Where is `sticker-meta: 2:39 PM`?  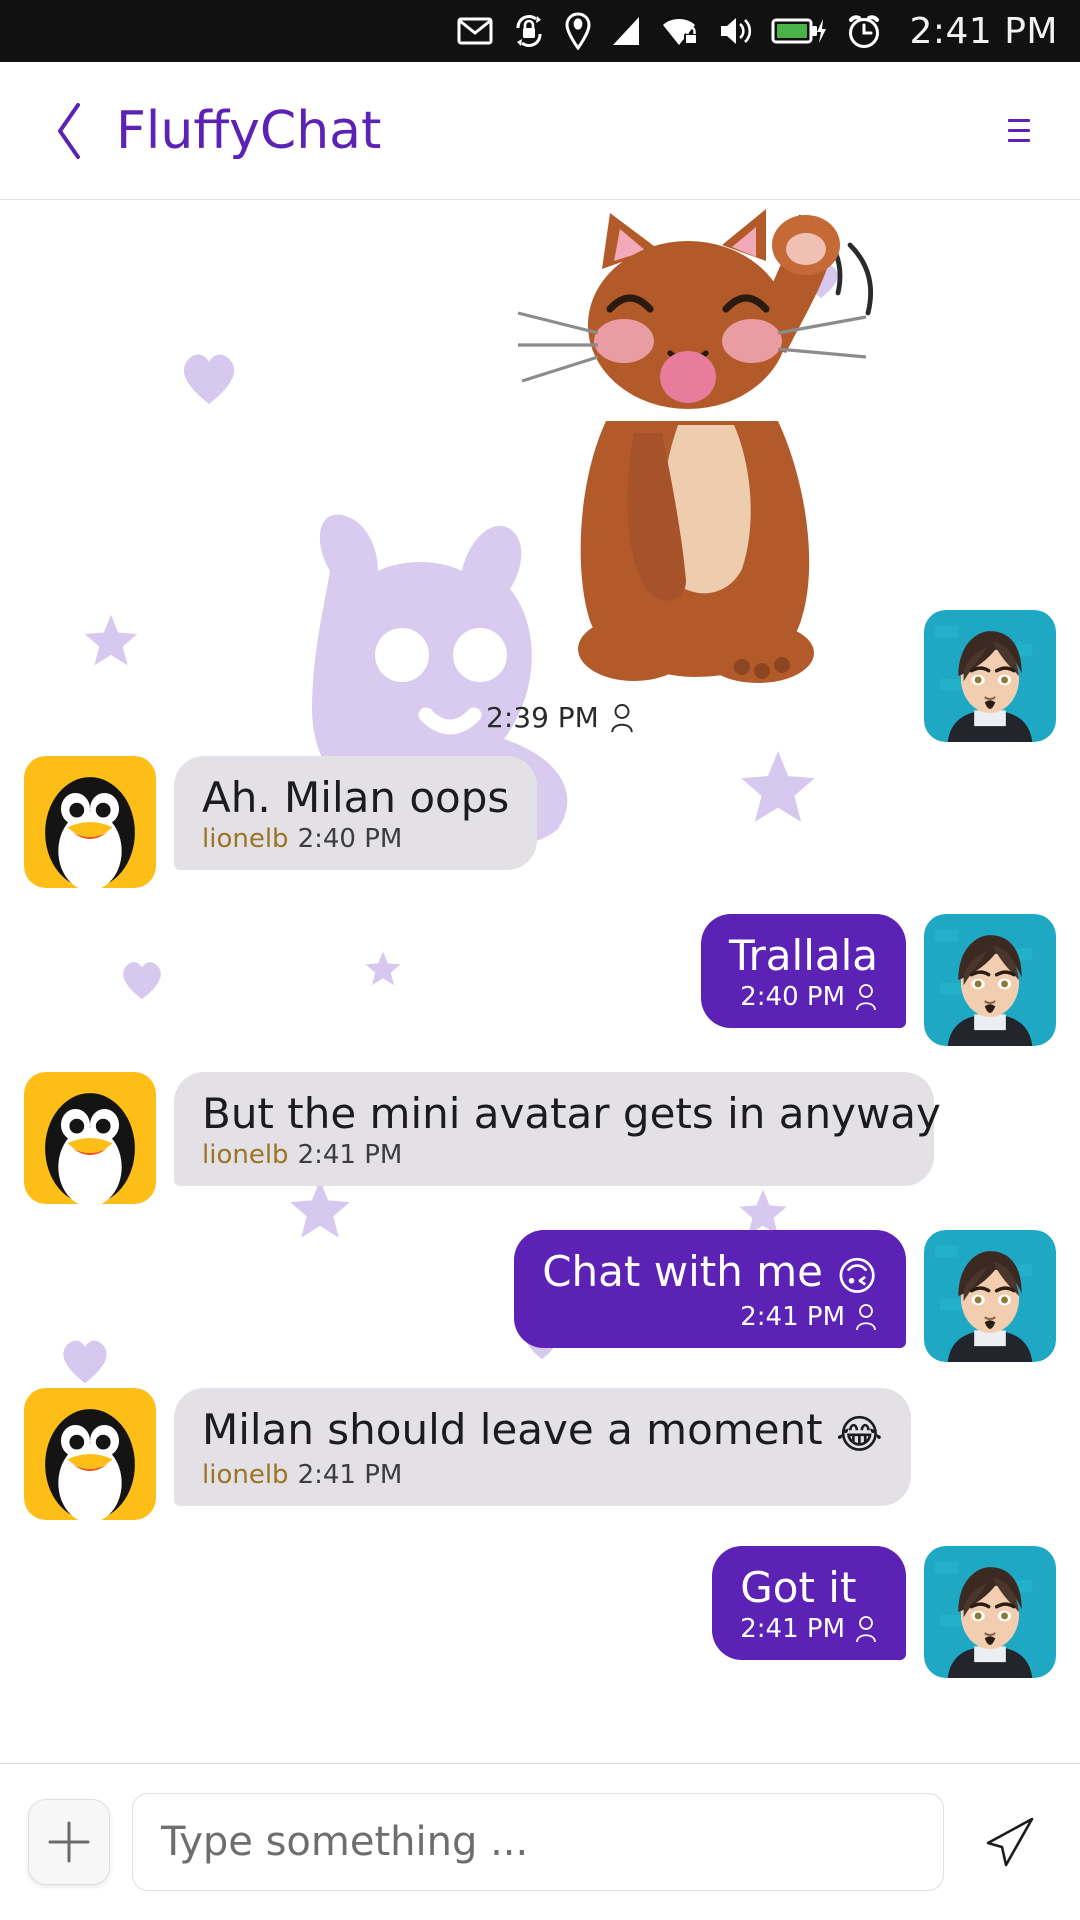 sticker-meta: 2:39 PM is located at coordinates (696, 717).